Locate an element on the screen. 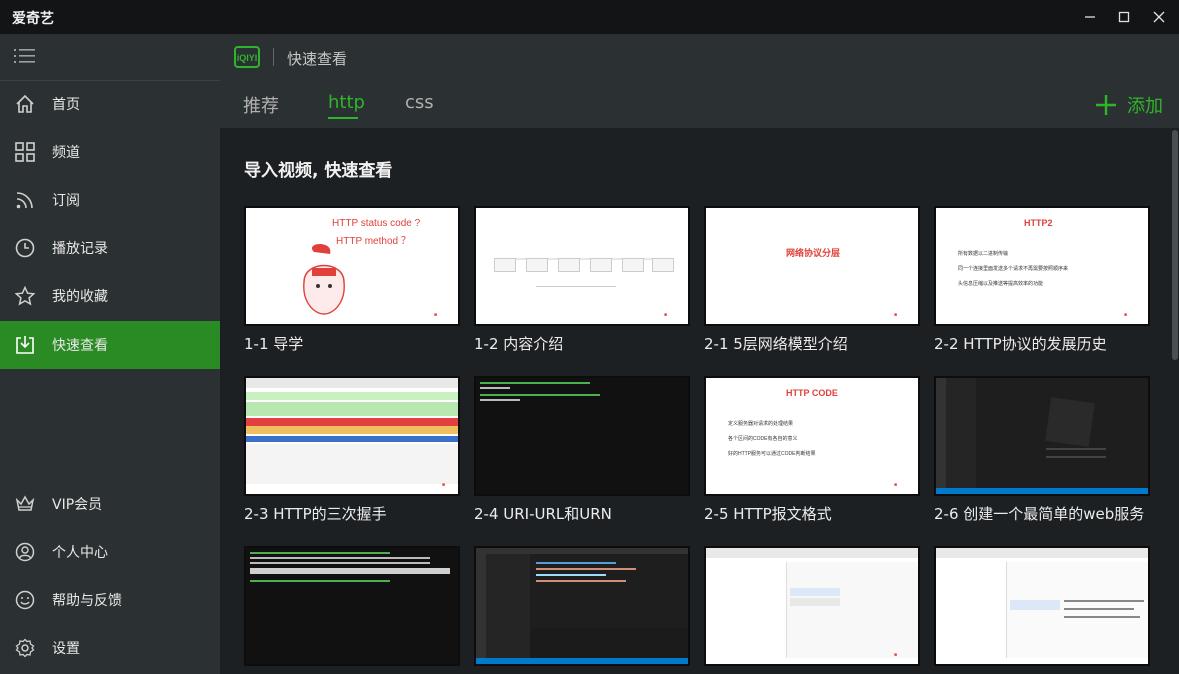 The image size is (1179, 674). tab-css: css is located at coordinates (419, 102).